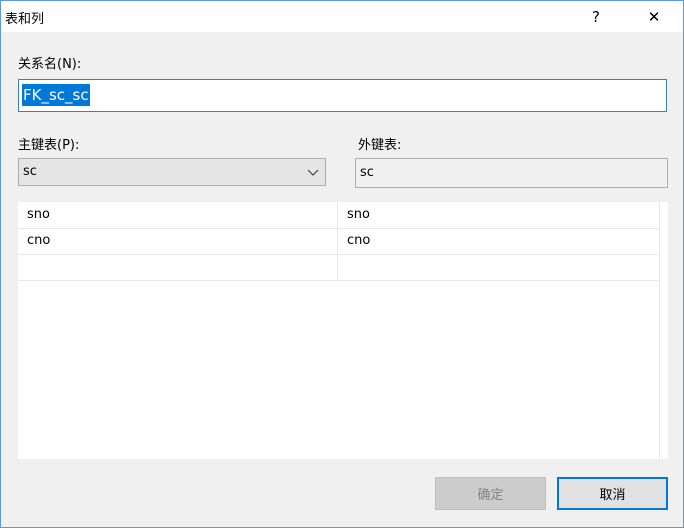 Image resolution: width=684 pixels, height=528 pixels. I want to click on title-bar: 表和列 ? ✕, so click(342, 16).